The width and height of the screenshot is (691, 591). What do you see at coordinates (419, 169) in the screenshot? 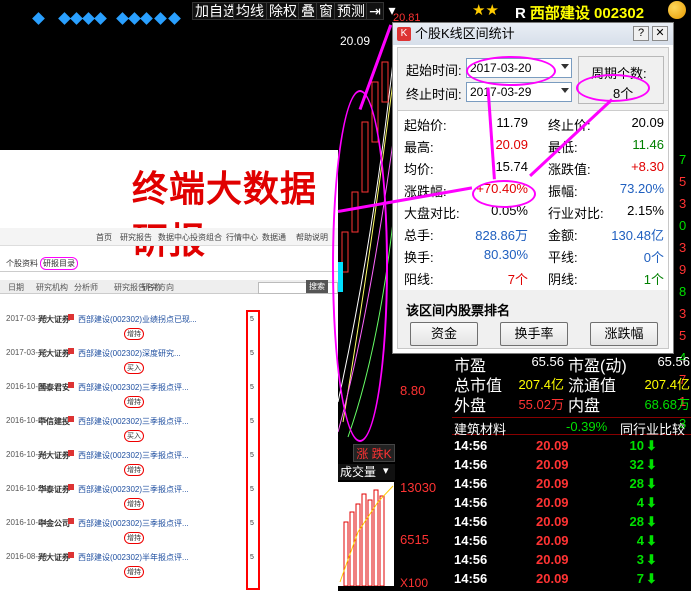
I see `stat-label: 均价:` at bounding box center [419, 169].